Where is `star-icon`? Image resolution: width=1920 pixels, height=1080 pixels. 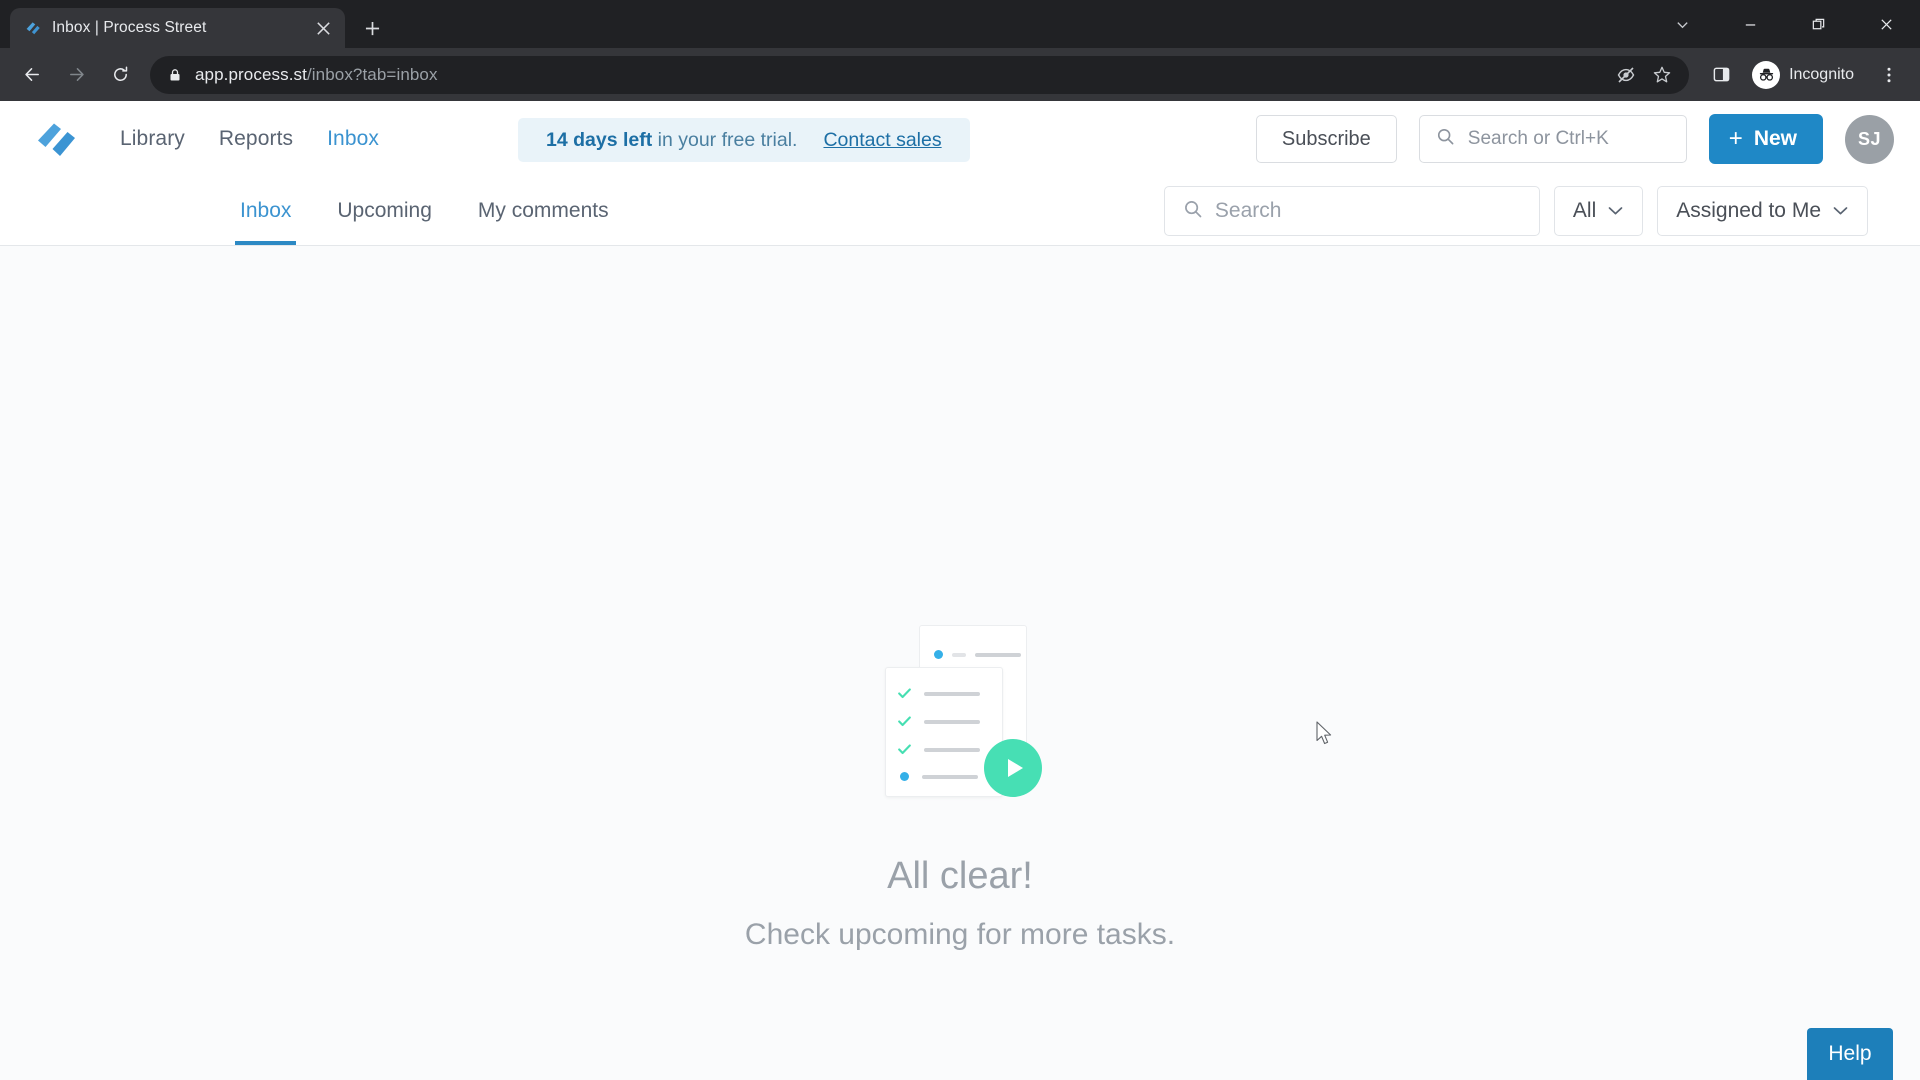
star-icon is located at coordinates (1662, 75).